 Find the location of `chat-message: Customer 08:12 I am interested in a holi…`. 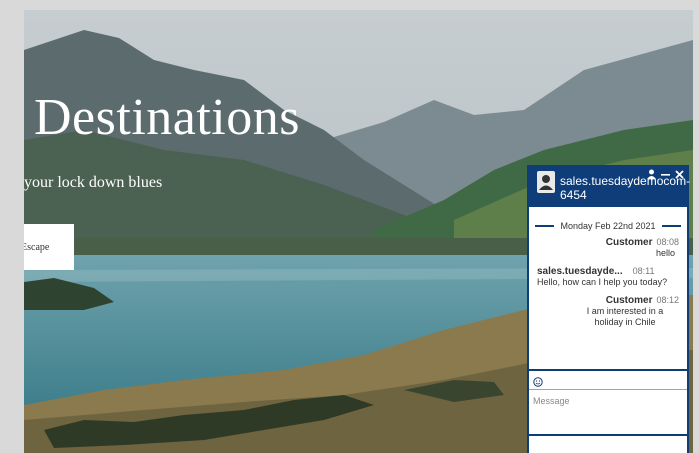

chat-message: Customer 08:12 I am interested in a holi… is located at coordinates (608, 311).